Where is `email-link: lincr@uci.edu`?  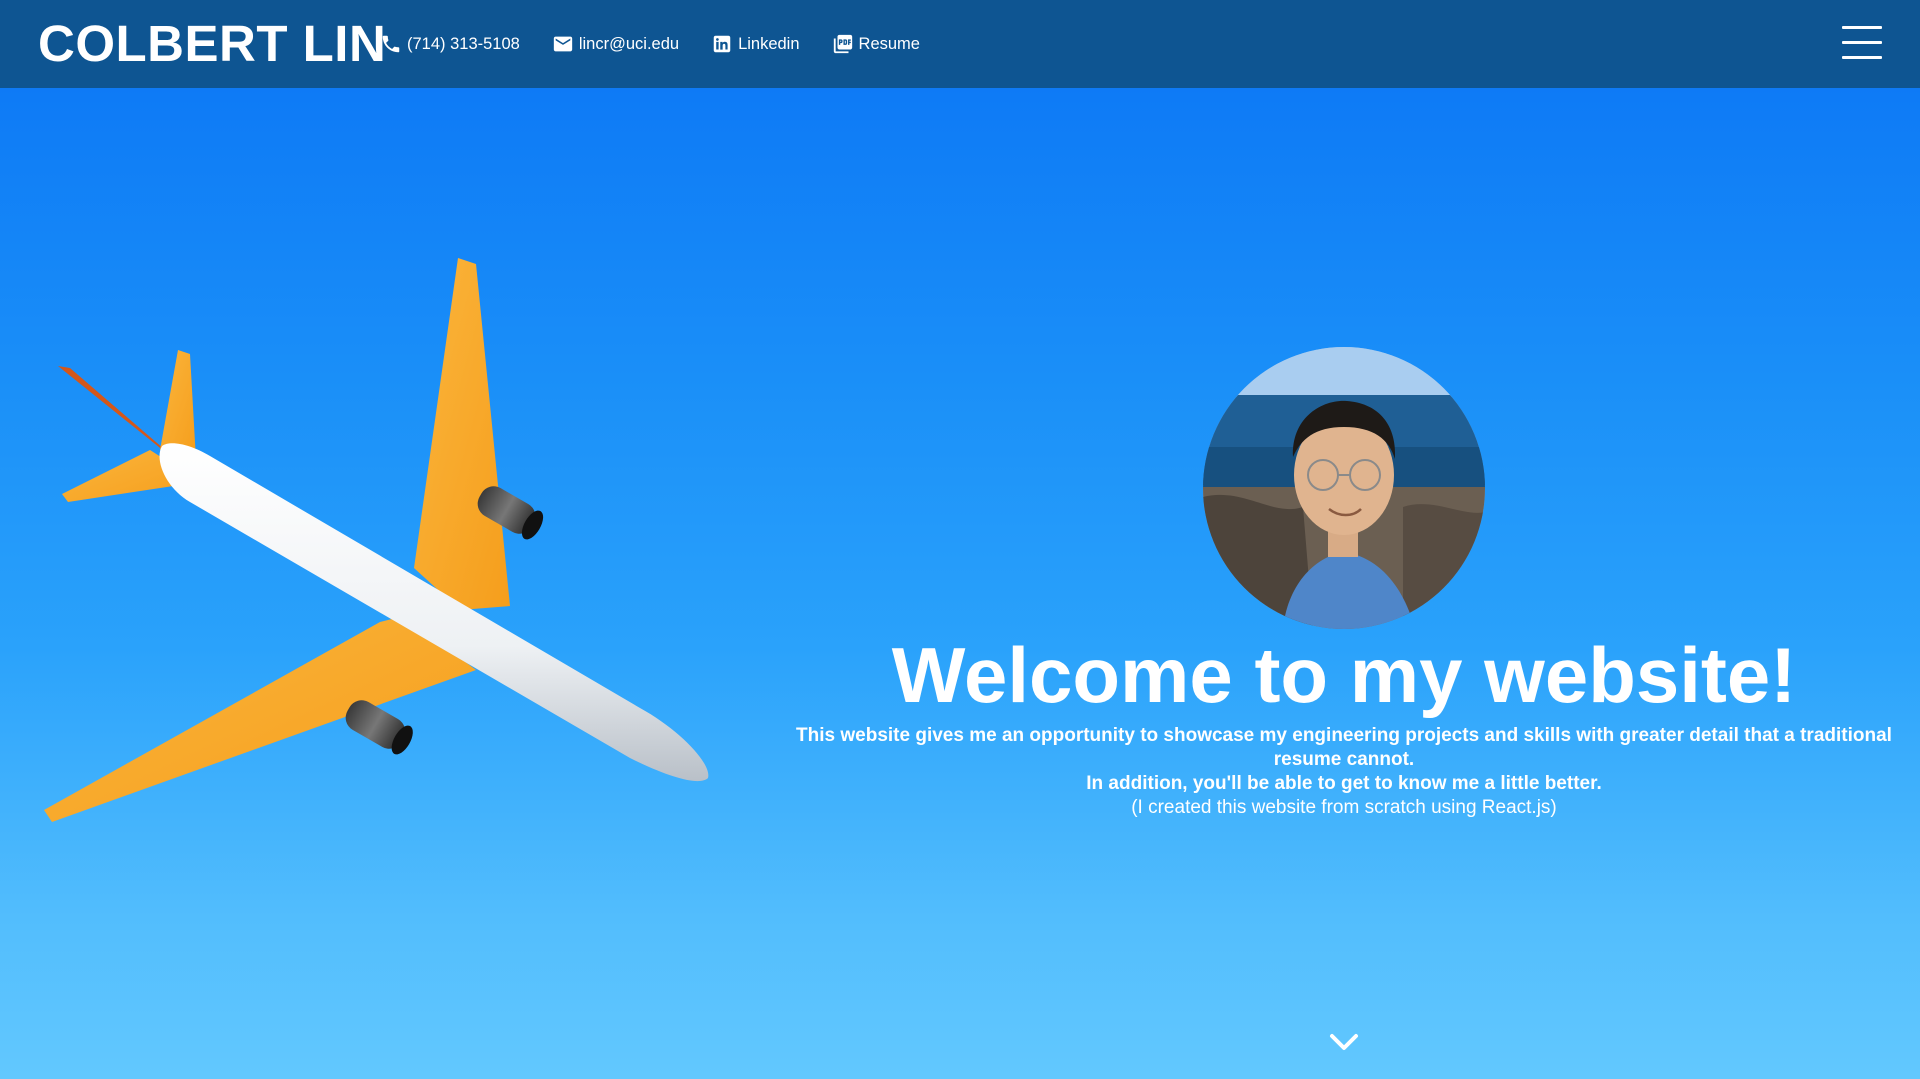
email-link: lincr@uci.edu is located at coordinates (615, 44).